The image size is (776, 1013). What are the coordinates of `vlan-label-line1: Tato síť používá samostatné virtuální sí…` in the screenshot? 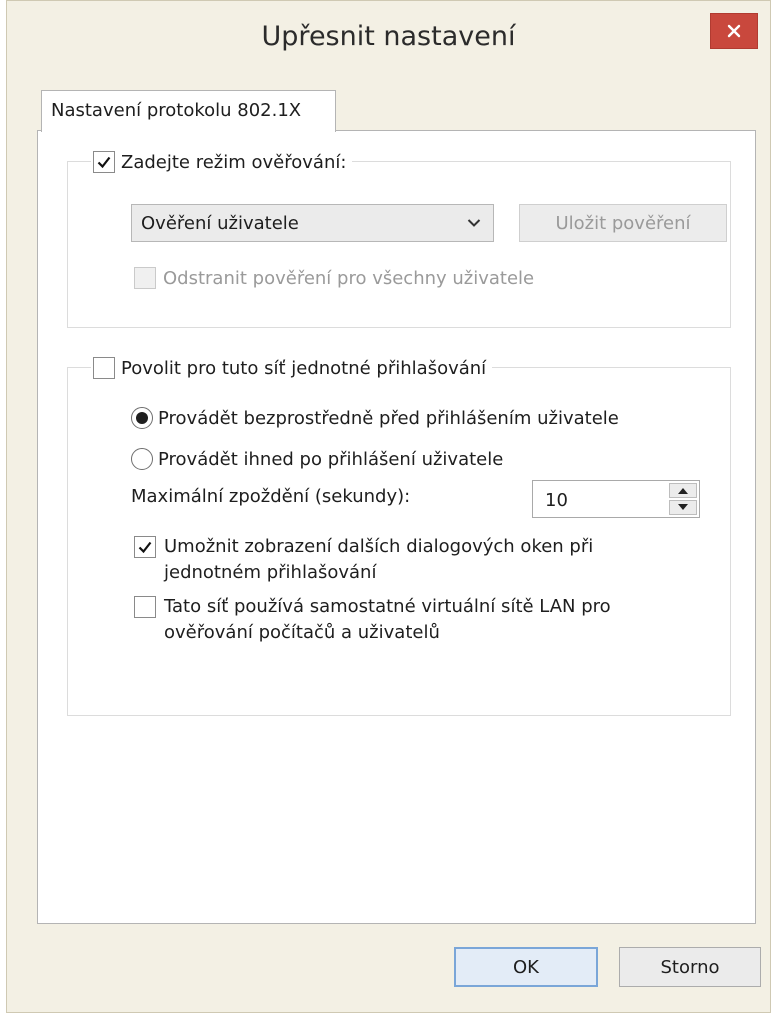 It's located at (387, 606).